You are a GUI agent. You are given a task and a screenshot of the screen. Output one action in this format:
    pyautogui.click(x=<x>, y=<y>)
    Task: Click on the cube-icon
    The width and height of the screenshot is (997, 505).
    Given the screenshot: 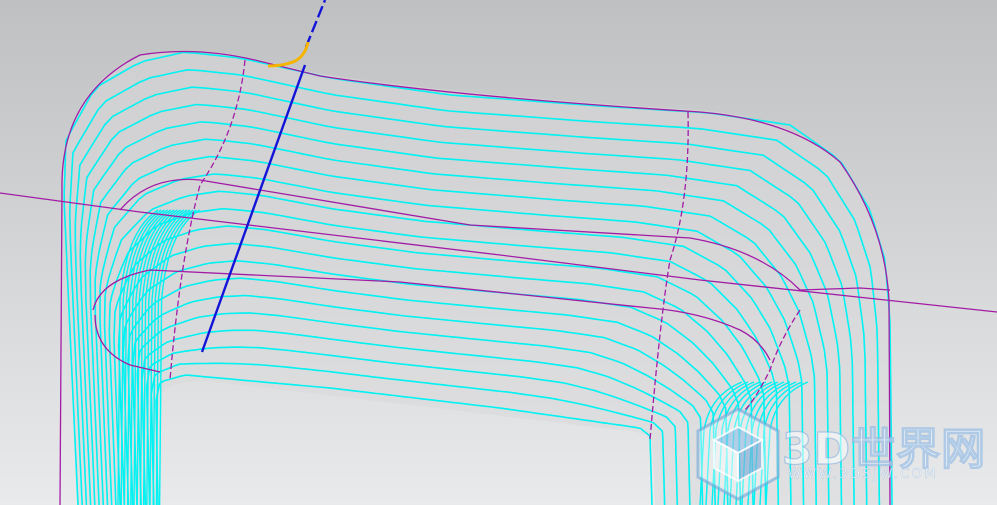 What is the action you would take?
    pyautogui.click(x=738, y=454)
    